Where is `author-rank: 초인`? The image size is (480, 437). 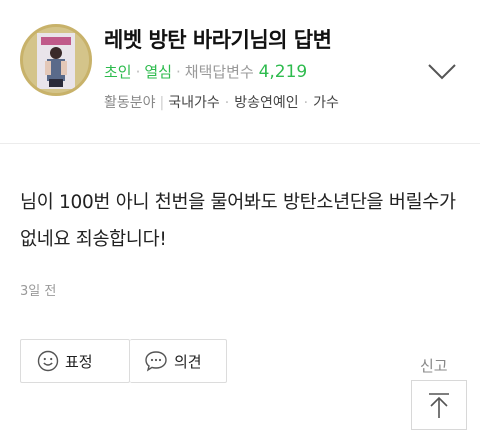
author-rank: 초인 is located at coordinates (118, 72).